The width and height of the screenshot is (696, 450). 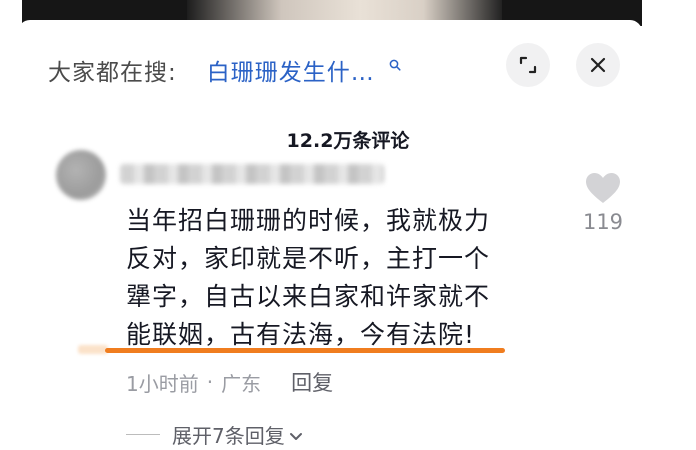 I want to click on close-button, so click(x=598, y=65).